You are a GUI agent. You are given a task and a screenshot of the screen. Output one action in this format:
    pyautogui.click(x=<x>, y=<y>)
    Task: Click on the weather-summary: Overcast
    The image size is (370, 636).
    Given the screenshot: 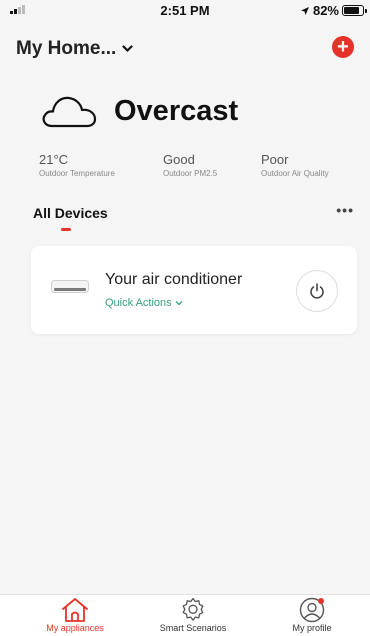 What is the action you would take?
    pyautogui.click(x=139, y=111)
    